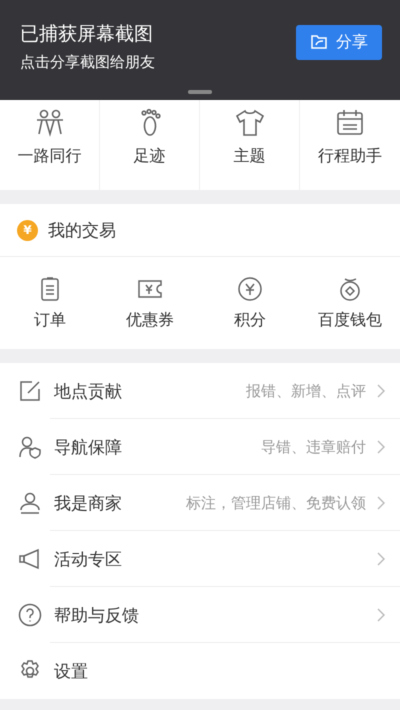  What do you see at coordinates (71, 671) in the screenshot?
I see `menu-label: 设置` at bounding box center [71, 671].